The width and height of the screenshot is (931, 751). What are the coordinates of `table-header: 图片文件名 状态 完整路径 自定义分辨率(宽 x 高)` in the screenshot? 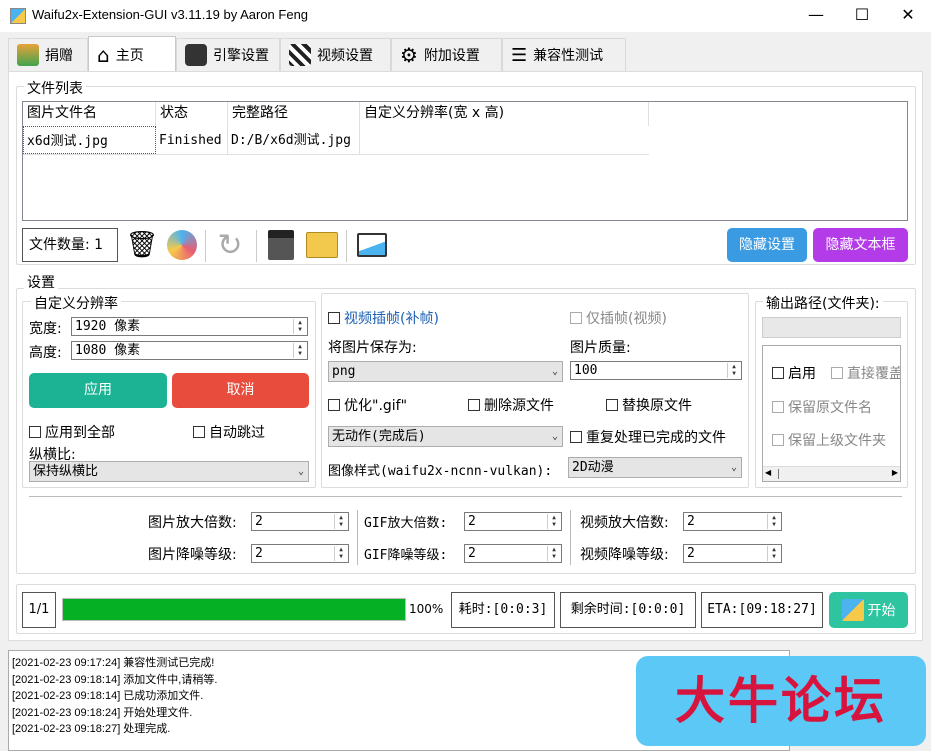 It's located at (336, 114).